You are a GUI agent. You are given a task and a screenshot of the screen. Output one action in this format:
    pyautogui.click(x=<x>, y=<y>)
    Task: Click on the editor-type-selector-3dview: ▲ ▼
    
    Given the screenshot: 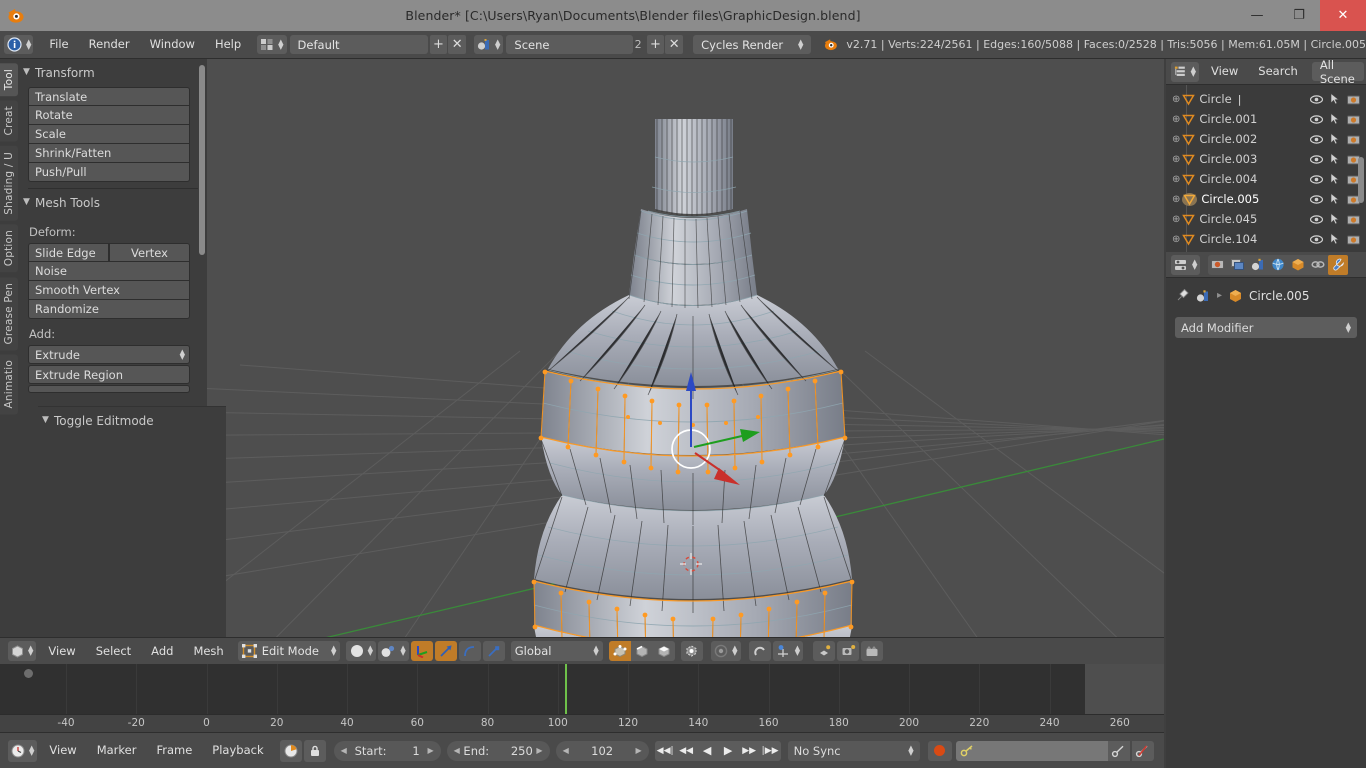 What is the action you would take?
    pyautogui.click(x=22, y=651)
    